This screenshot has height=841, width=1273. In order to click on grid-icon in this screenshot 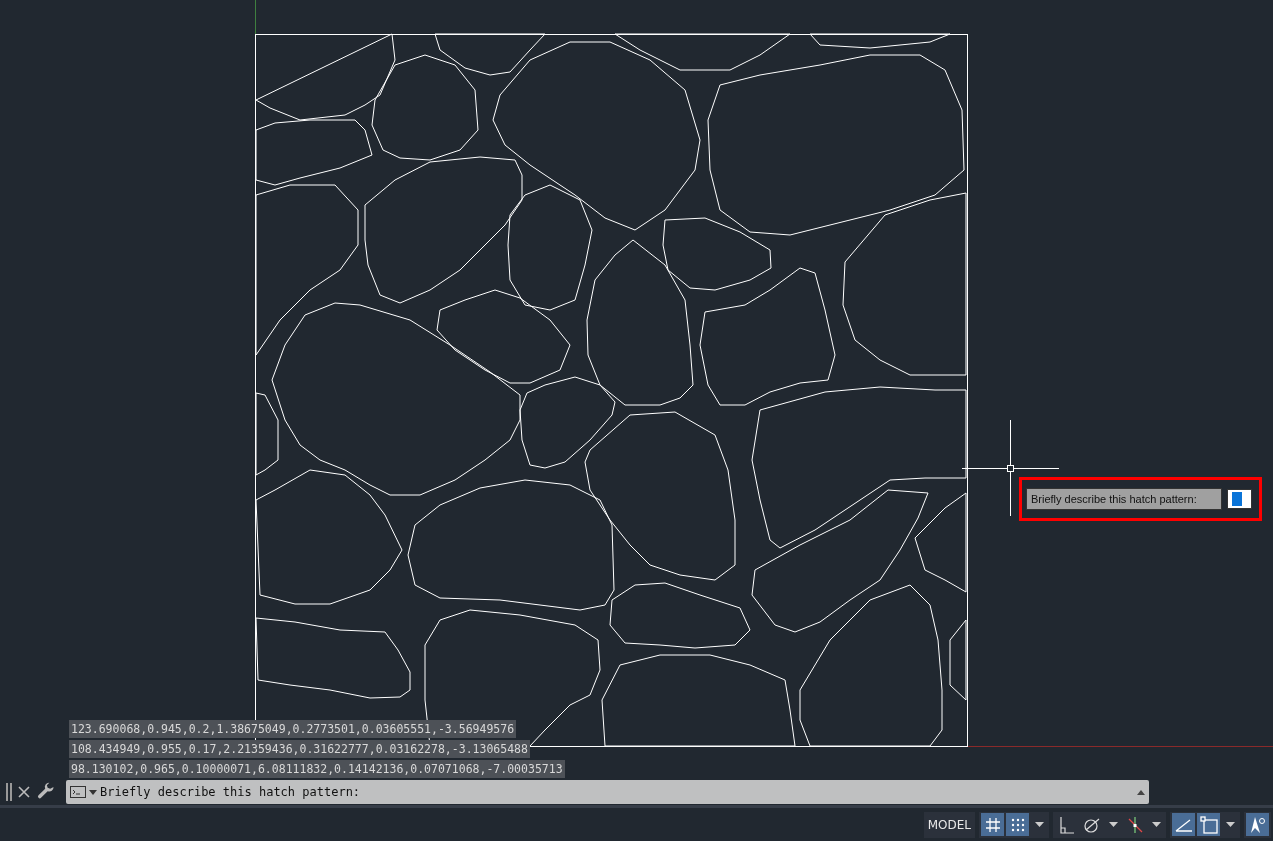, I will do `click(992, 824)`.